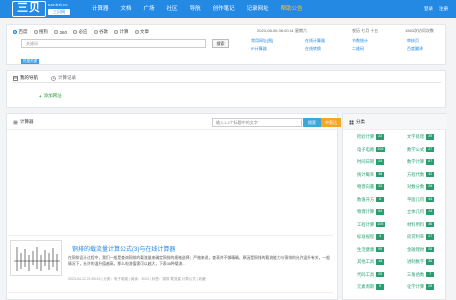 Image resolution: width=456 pixels, height=300 pixels. I want to click on category-item: 时间日期 24, so click(371, 162).